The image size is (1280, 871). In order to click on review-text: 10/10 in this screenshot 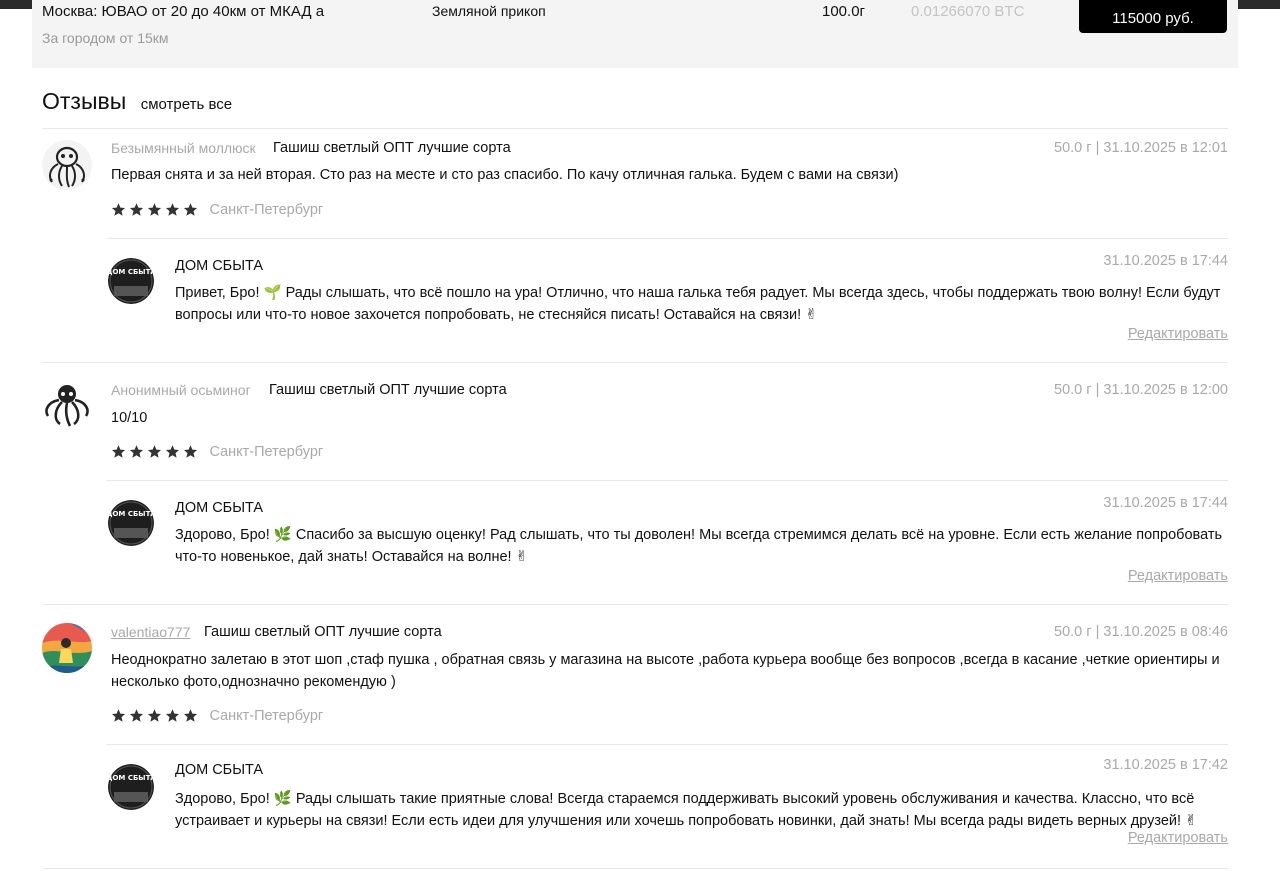, I will do `click(129, 418)`.